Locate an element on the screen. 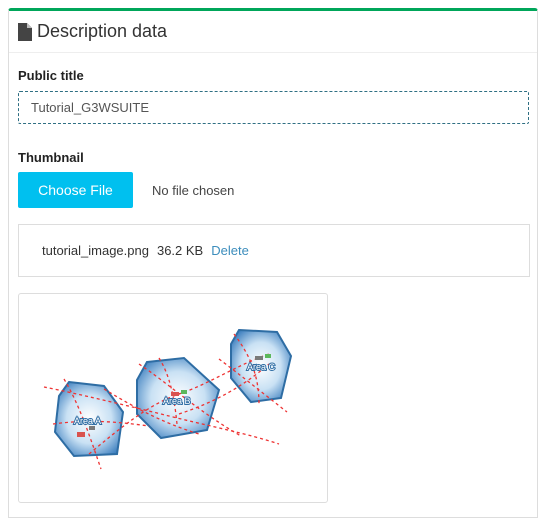  area-b-label: Area B is located at coordinates (177, 401).